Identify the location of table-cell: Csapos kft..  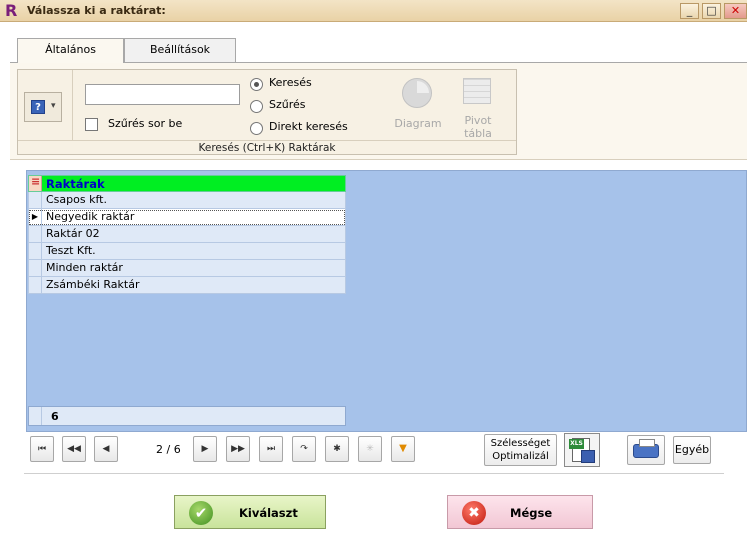
(76, 199).